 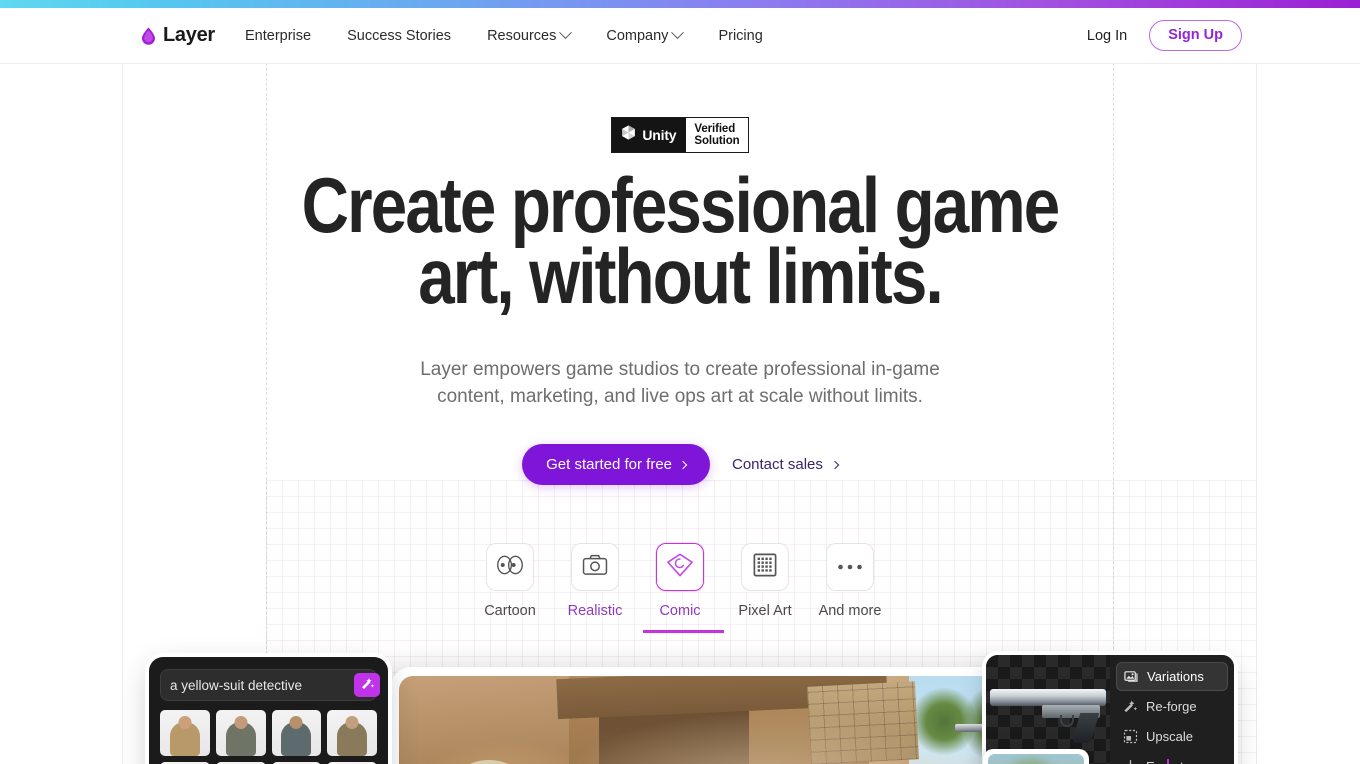 What do you see at coordinates (637, 35) in the screenshot?
I see `nav-label: Company` at bounding box center [637, 35].